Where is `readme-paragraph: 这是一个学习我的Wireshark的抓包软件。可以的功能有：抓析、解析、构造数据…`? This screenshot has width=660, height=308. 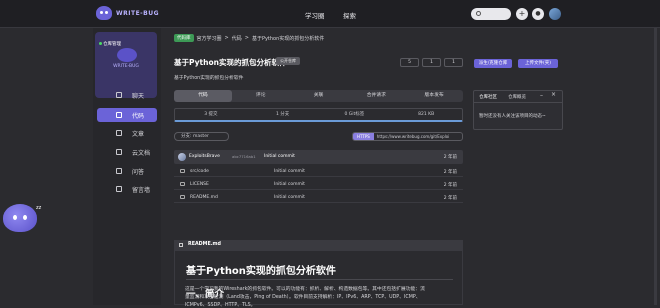 readme-paragraph: 这是一个学习我的Wireshark的抓包软件。可以的功能有：抓析、解析、构造数据… is located at coordinates (305, 289).